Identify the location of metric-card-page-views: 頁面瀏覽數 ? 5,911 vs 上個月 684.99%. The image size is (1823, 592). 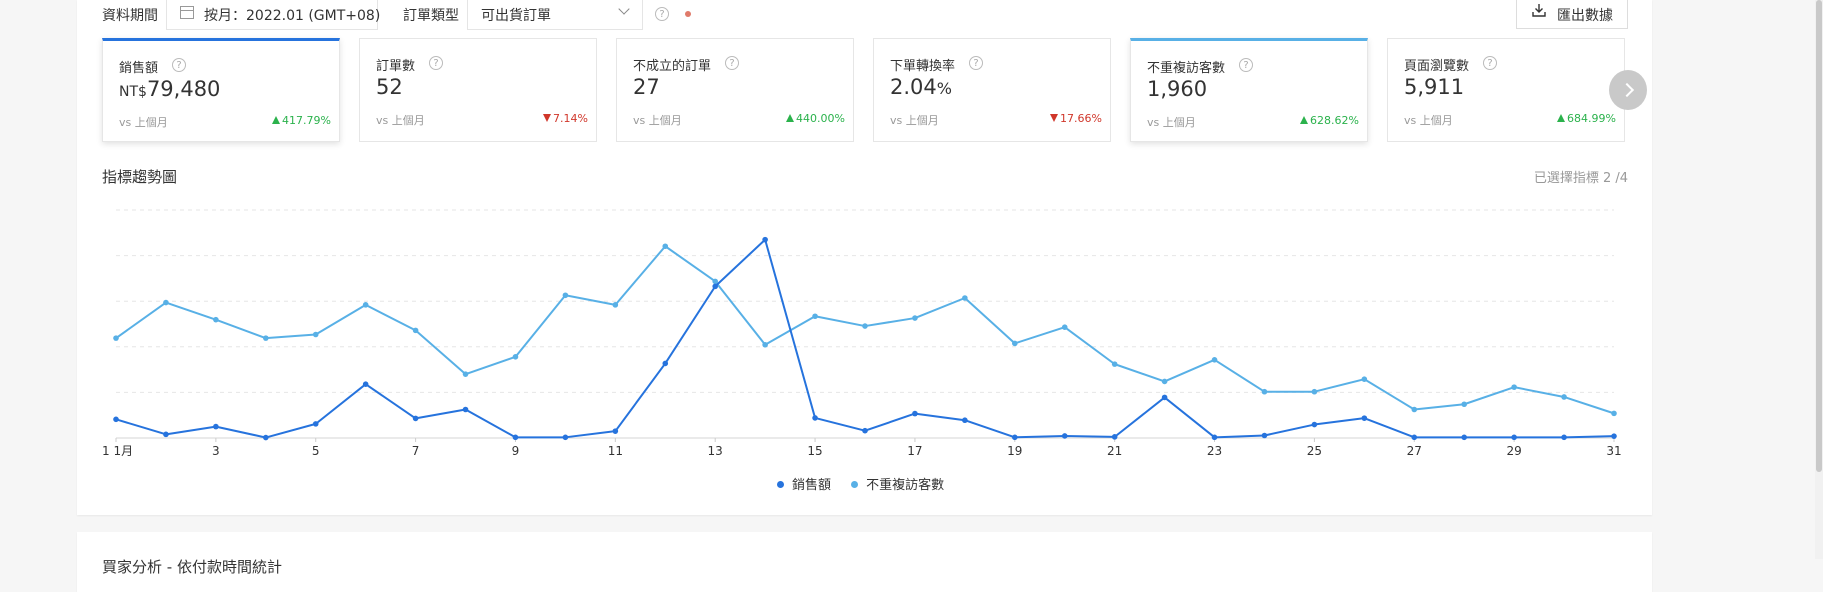
(1506, 90).